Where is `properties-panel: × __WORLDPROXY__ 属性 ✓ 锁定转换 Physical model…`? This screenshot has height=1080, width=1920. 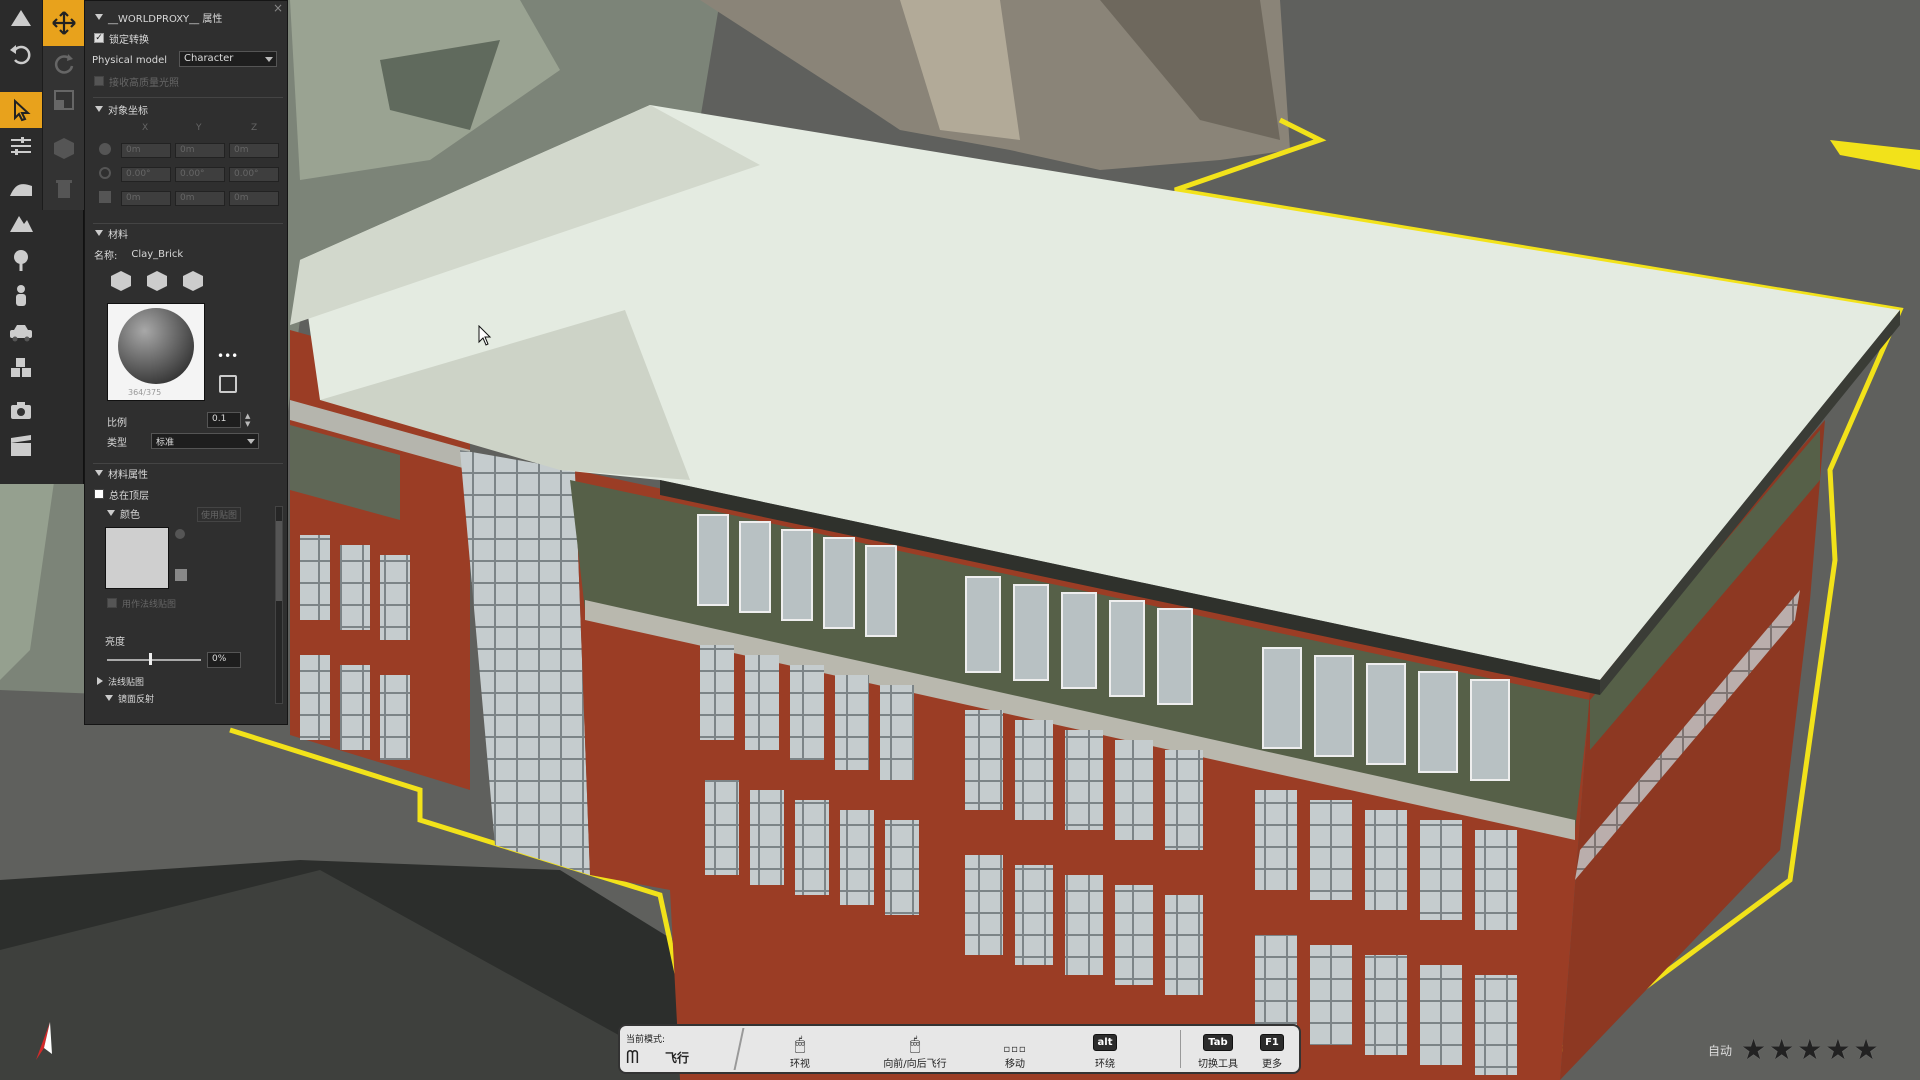 properties-panel: × __WORLDPROXY__ 属性 ✓ 锁定转换 Physical model… is located at coordinates (186, 362).